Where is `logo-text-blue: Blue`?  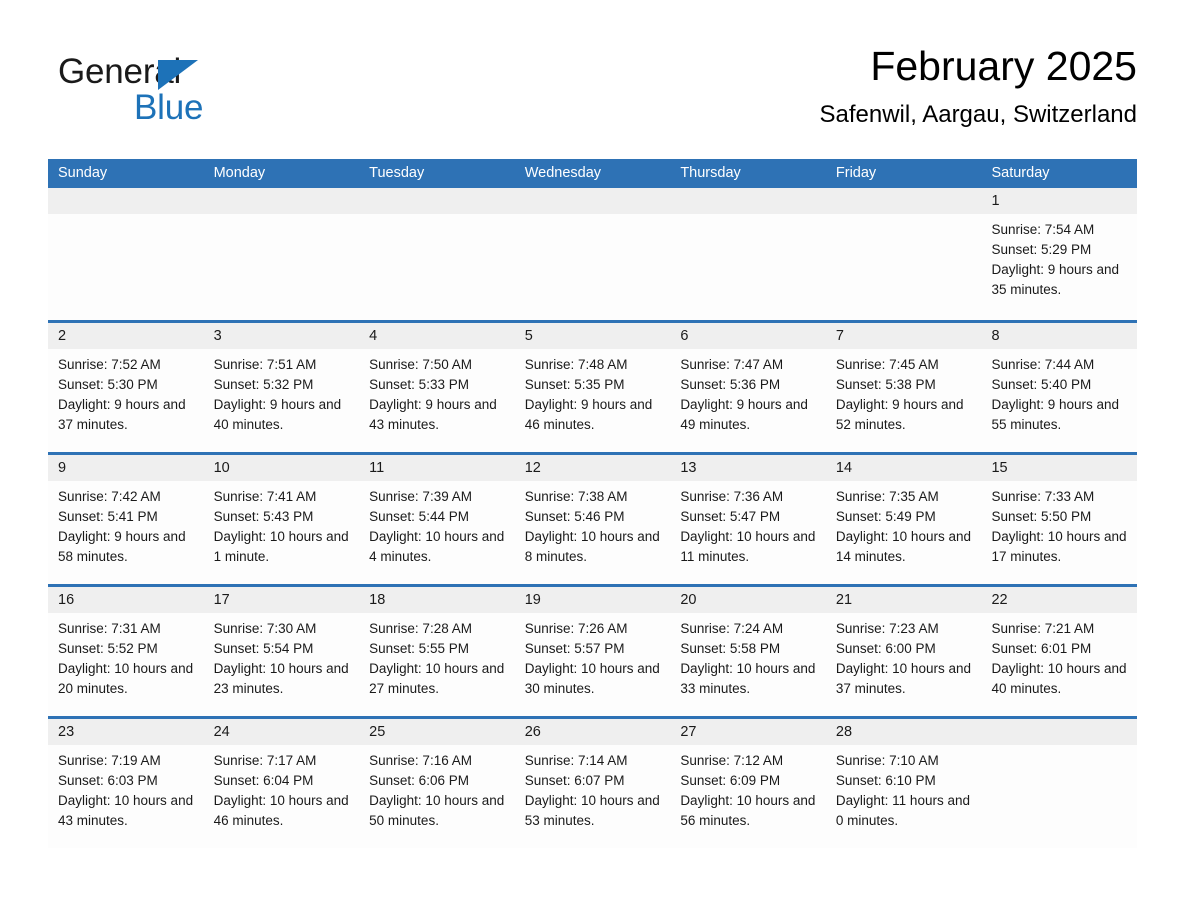
logo-text-blue: Blue is located at coordinates (169, 107).